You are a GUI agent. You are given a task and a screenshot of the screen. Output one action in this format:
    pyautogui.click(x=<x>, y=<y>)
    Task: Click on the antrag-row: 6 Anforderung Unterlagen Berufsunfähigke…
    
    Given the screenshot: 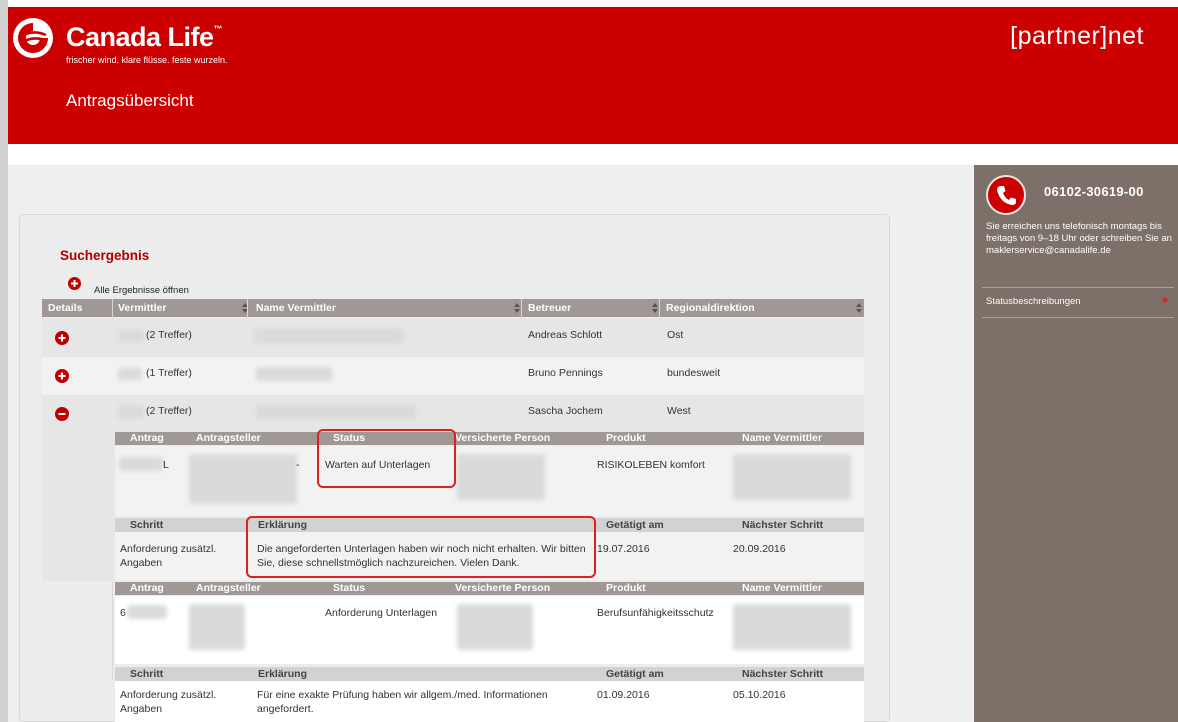 What is the action you would take?
    pyautogui.click(x=489, y=630)
    